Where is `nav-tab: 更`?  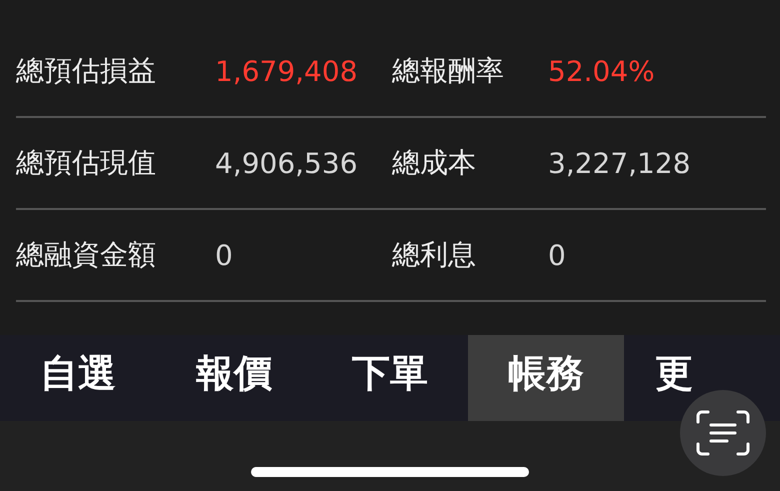 nav-tab: 更 is located at coordinates (658, 366).